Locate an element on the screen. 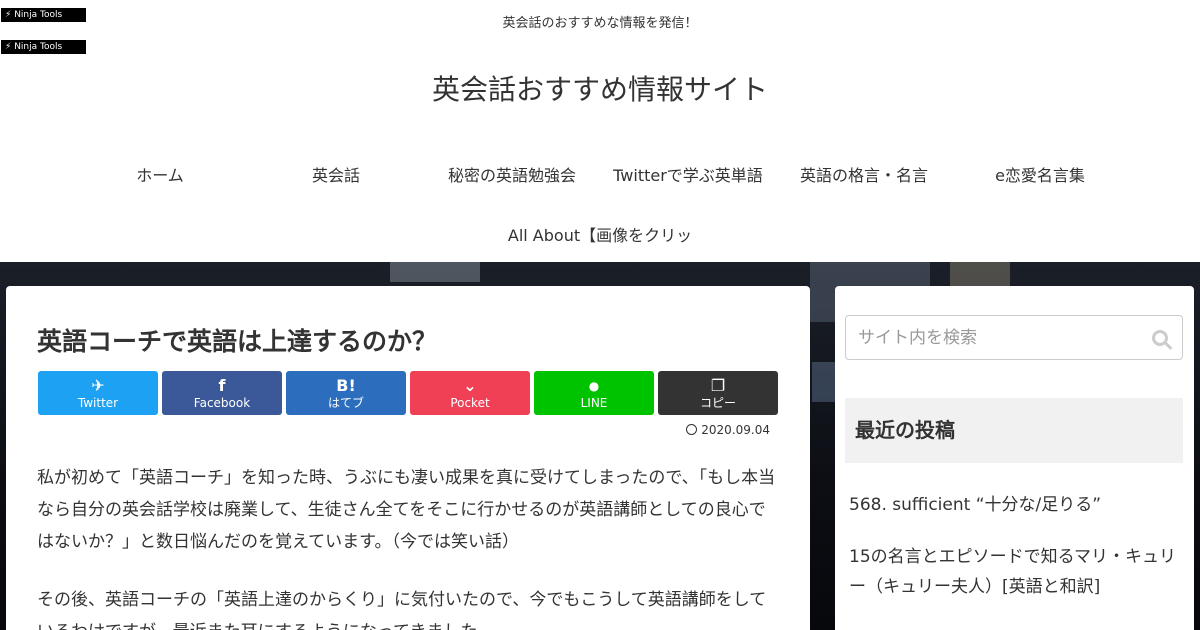 Image resolution: width=1200 pixels, height=630 pixels. line-share-button: ● LINE is located at coordinates (594, 393).